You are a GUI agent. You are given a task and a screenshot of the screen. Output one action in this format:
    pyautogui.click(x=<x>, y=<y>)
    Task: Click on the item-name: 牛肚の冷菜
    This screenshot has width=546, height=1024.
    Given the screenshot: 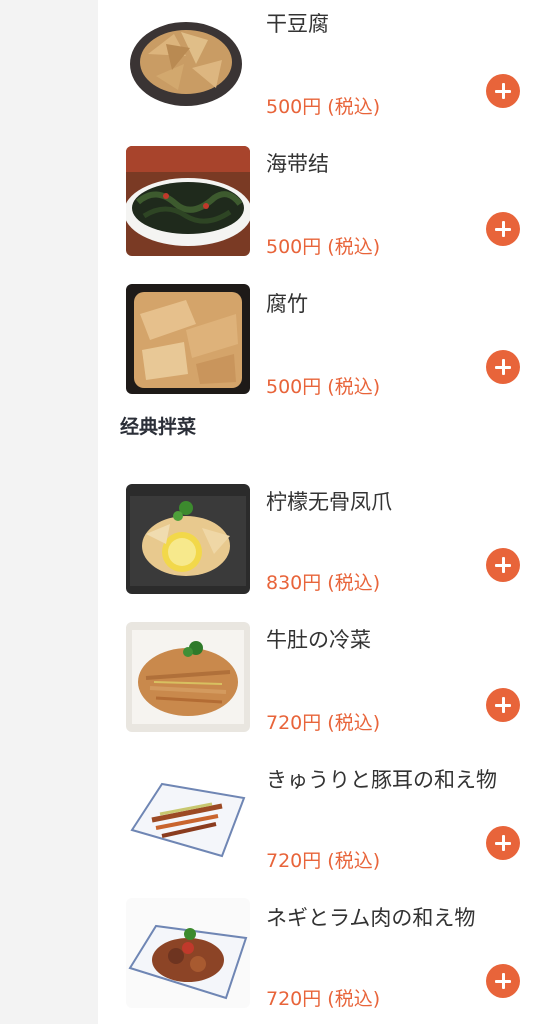 What is the action you would take?
    pyautogui.click(x=318, y=640)
    